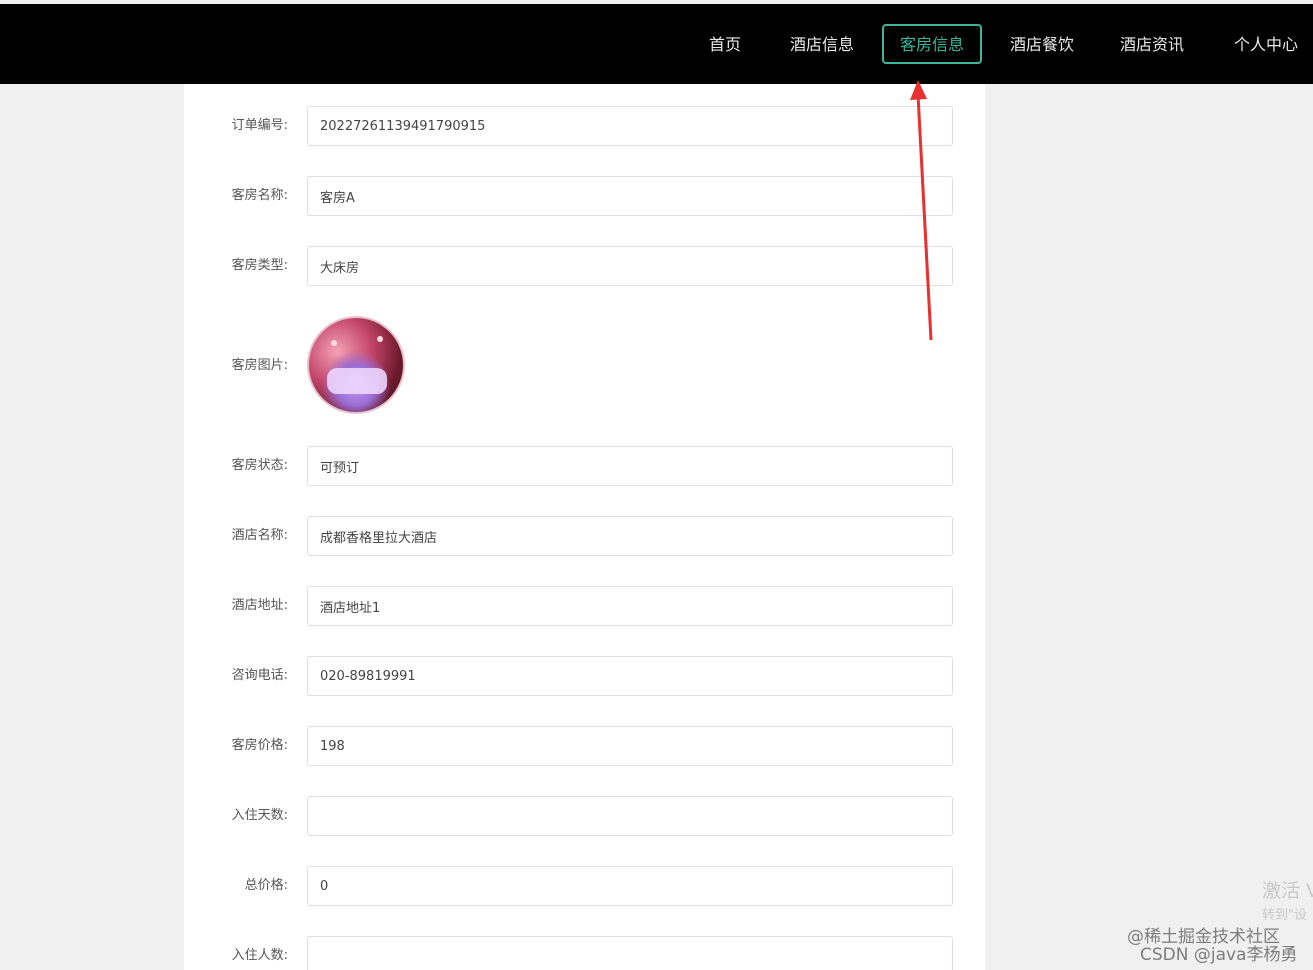 Image resolution: width=1313 pixels, height=970 pixels. What do you see at coordinates (630, 606) in the screenshot?
I see `hotel-address-input` at bounding box center [630, 606].